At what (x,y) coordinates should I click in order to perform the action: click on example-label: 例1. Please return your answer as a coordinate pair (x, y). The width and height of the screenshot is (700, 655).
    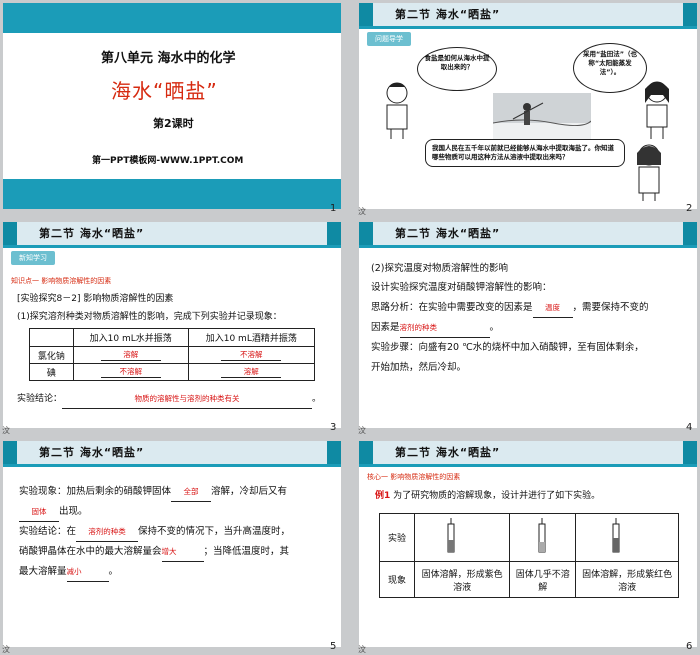
    Looking at the image, I should click on (383, 496).